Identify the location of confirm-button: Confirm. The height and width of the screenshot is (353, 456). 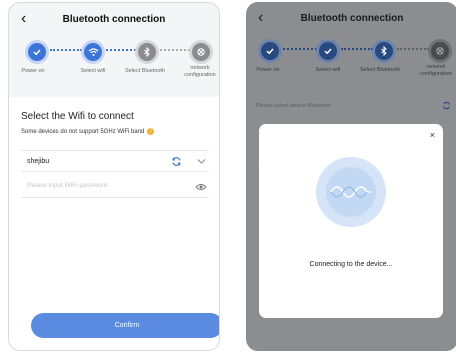
(125, 325).